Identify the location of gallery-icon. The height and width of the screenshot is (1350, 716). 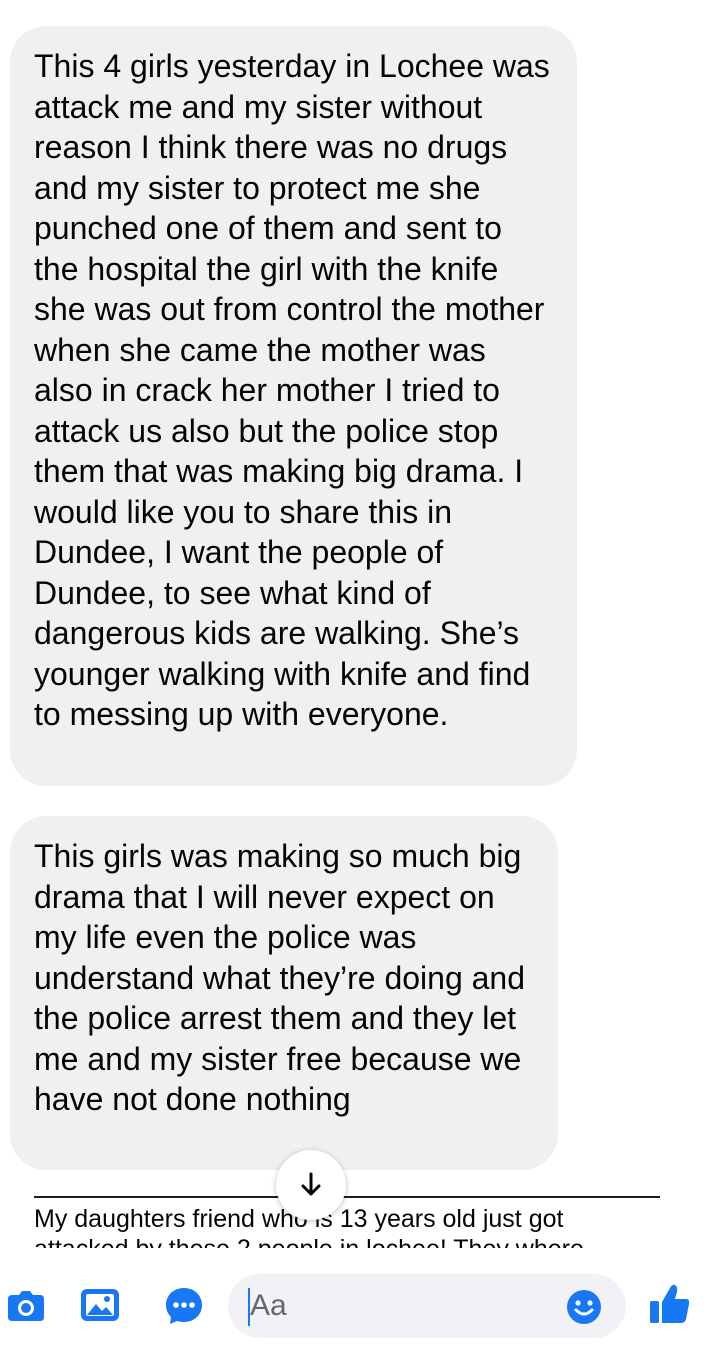
(100, 1305).